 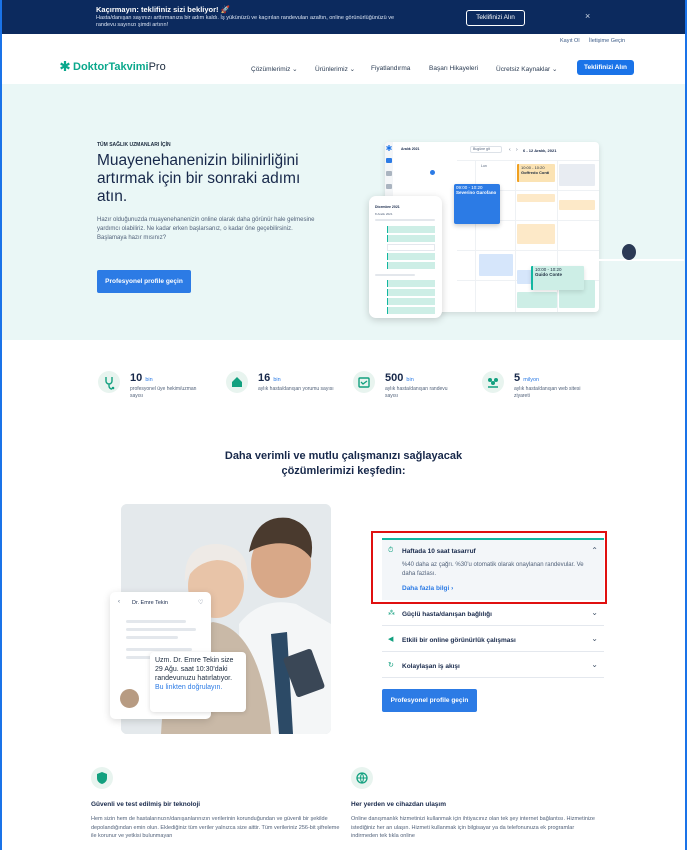 What do you see at coordinates (540, 150) in the screenshot?
I see `calendar-range: 6 - 12 Aralık, 2021` at bounding box center [540, 150].